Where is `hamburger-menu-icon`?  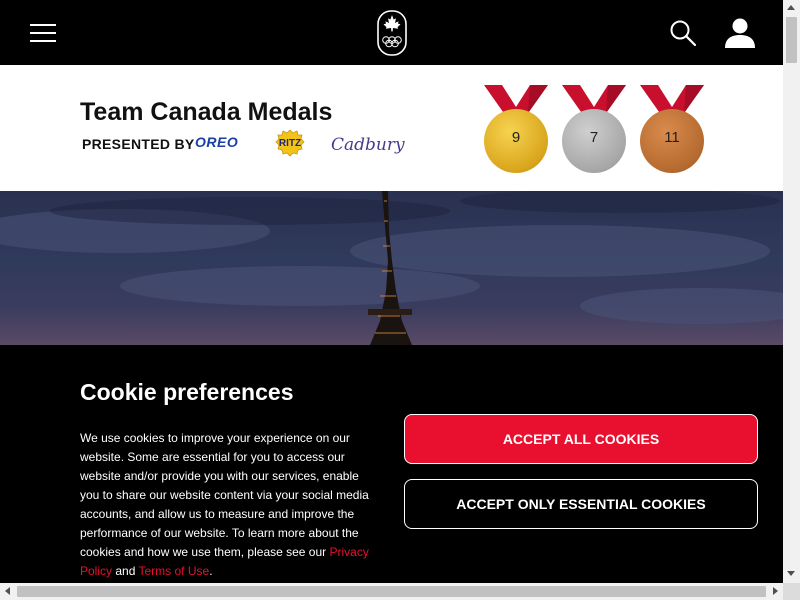 hamburger-menu-icon is located at coordinates (43, 33).